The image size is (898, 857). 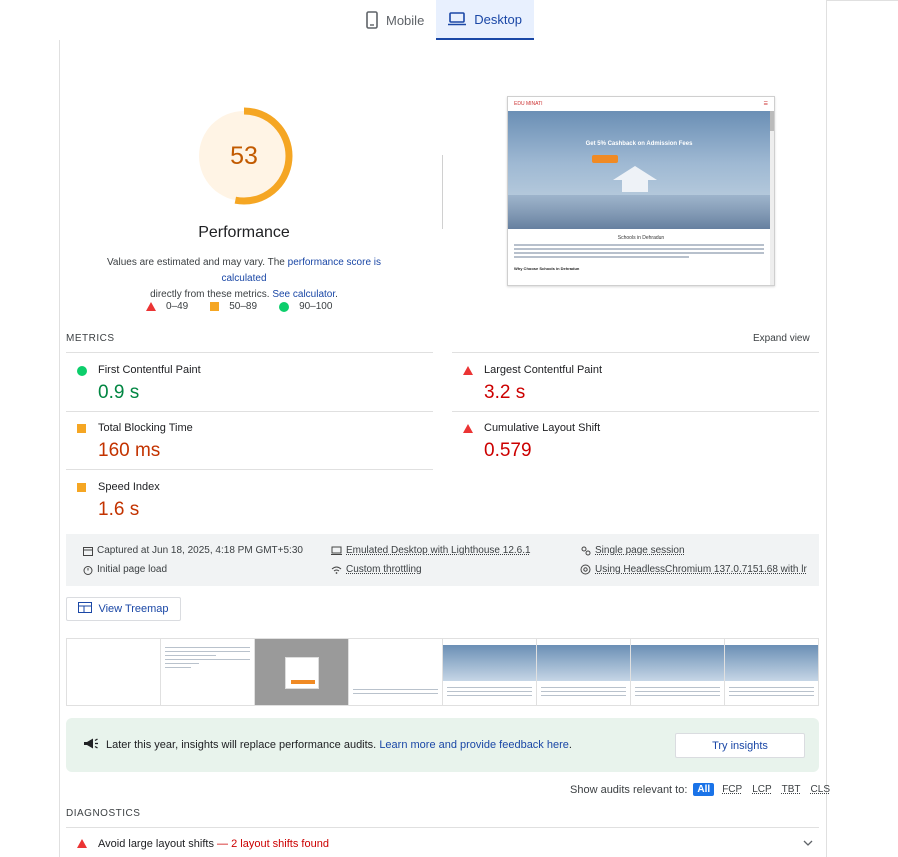 I want to click on desc-text-3: ., so click(x=336, y=294).